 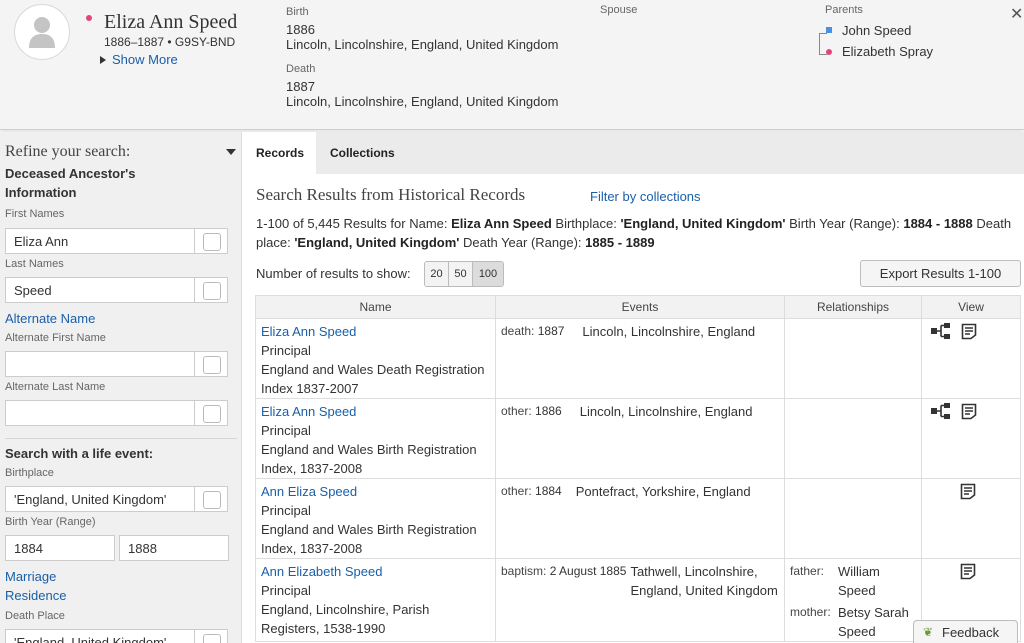 What do you see at coordinates (68, 151) in the screenshot?
I see `refine-title: Refine your search:` at bounding box center [68, 151].